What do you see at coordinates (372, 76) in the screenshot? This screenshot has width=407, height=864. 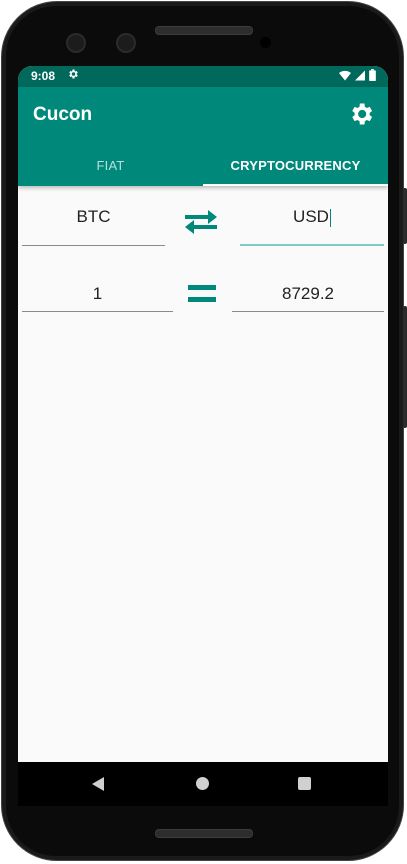 I see `battery-icon` at bounding box center [372, 76].